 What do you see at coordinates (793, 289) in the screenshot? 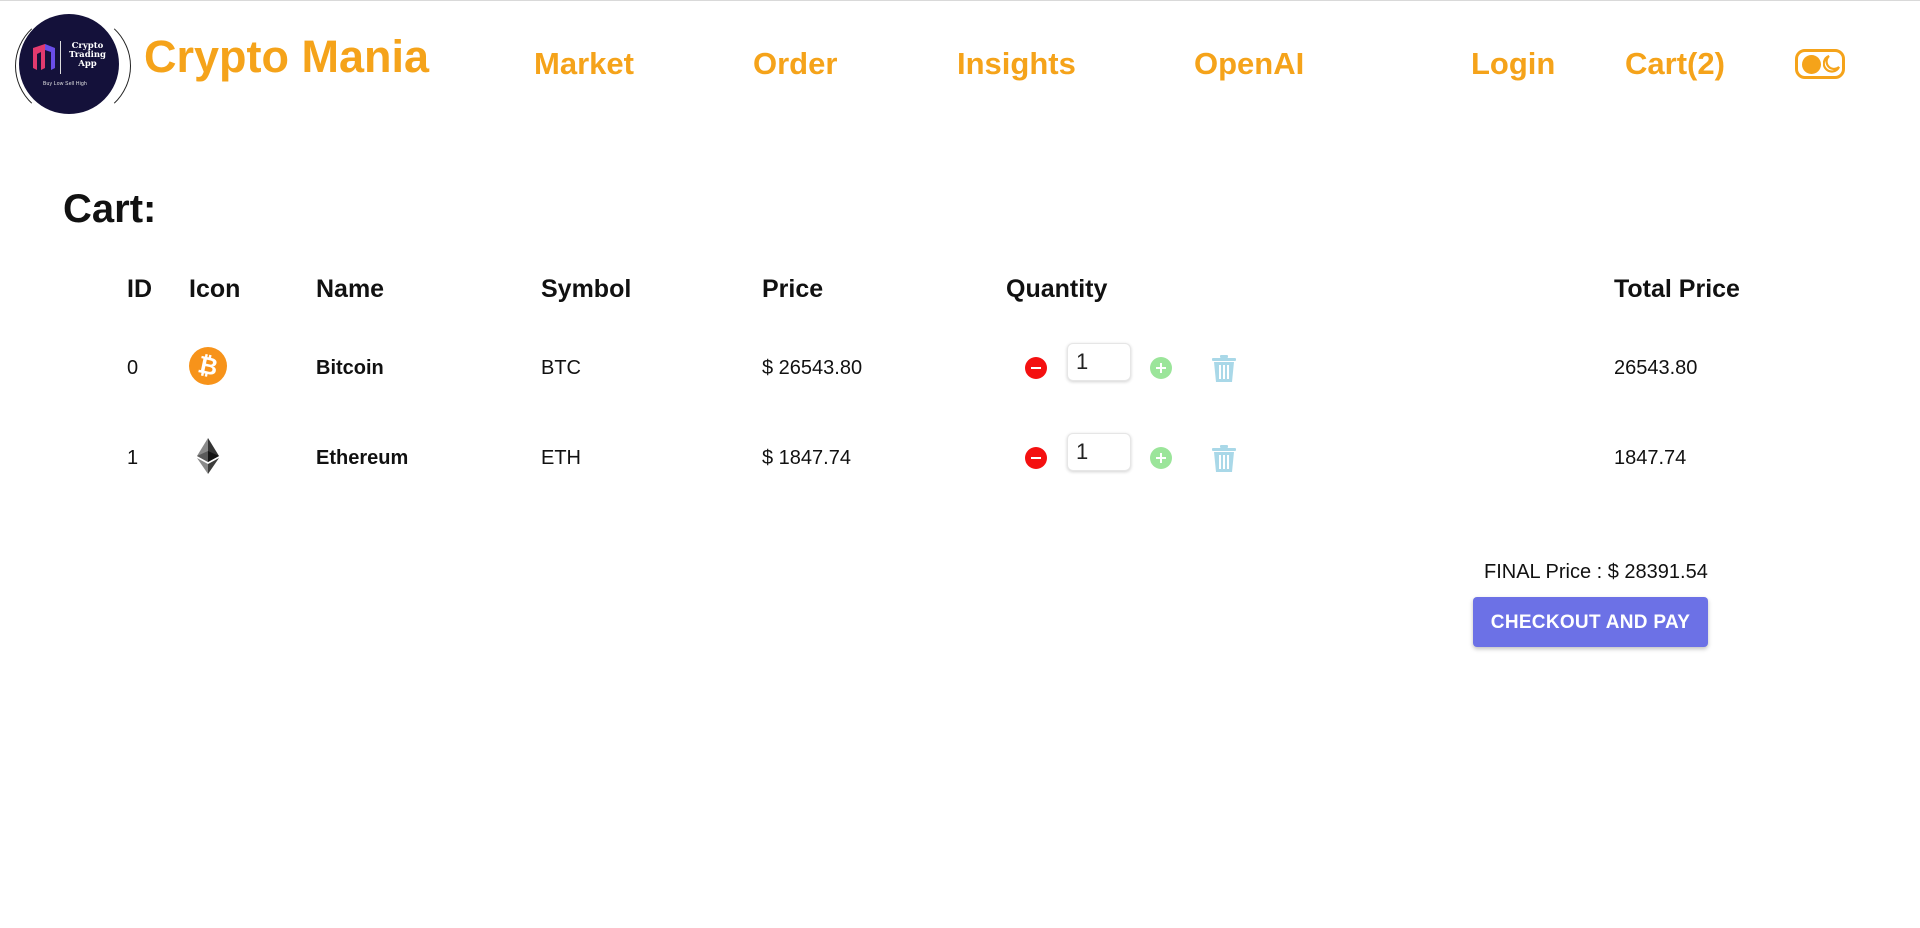
I see `column-header-price: Price` at bounding box center [793, 289].